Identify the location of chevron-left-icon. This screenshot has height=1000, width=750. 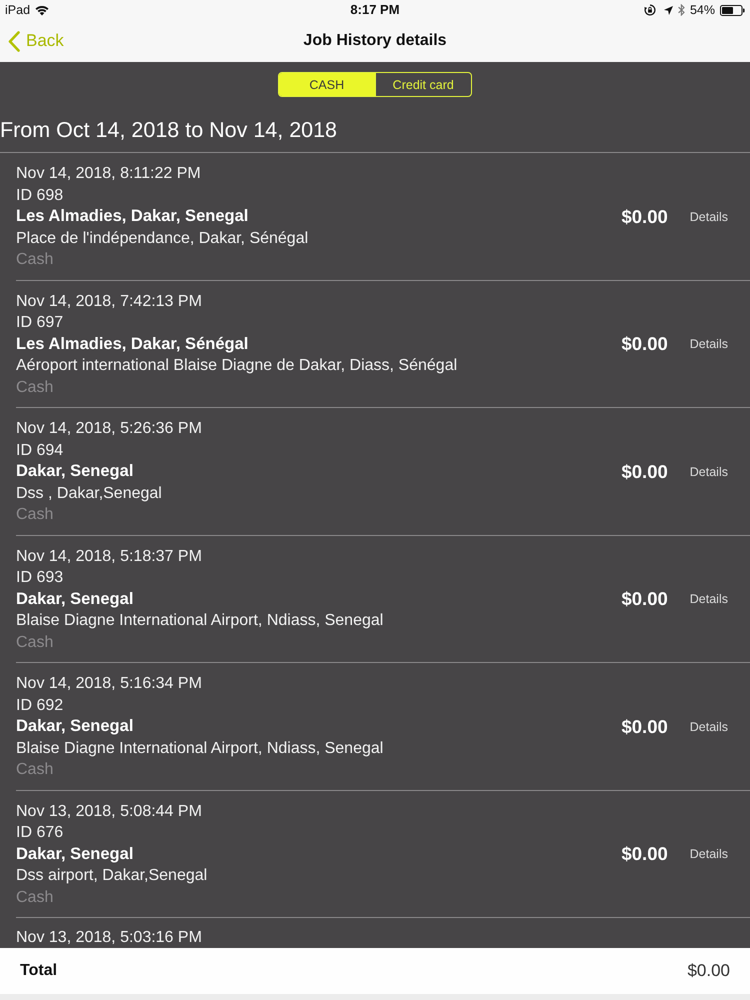
(14, 41).